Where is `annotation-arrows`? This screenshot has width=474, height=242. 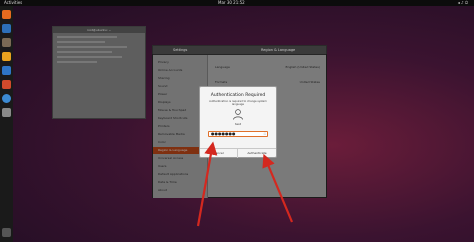
annotation-arrows is located at coordinates (245, 184).